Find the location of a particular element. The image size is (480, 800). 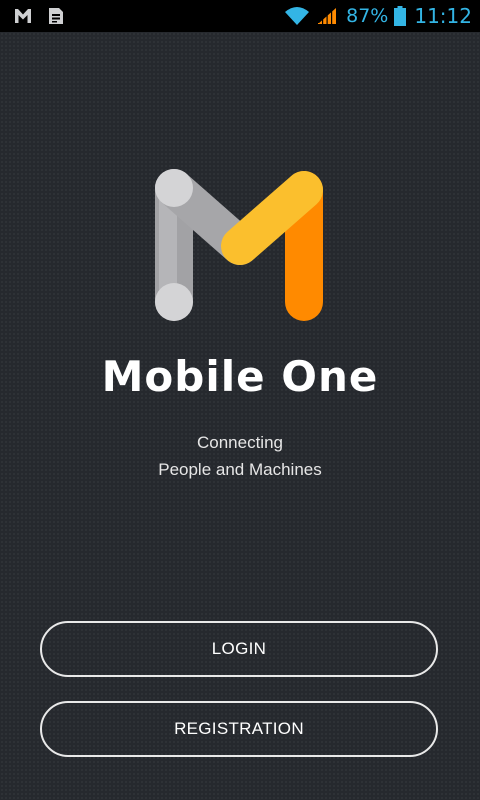

signal-icon is located at coordinates (327, 16).